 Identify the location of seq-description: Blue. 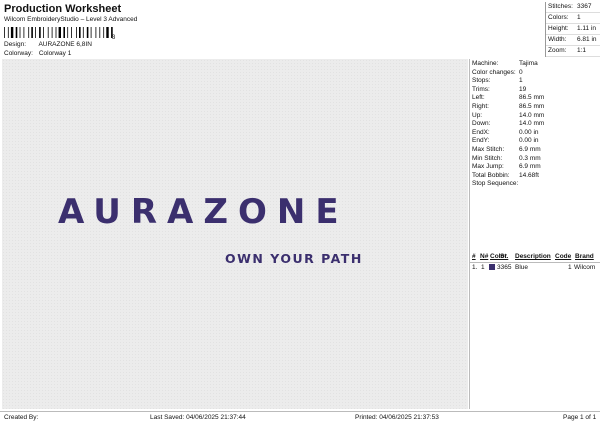
(522, 267).